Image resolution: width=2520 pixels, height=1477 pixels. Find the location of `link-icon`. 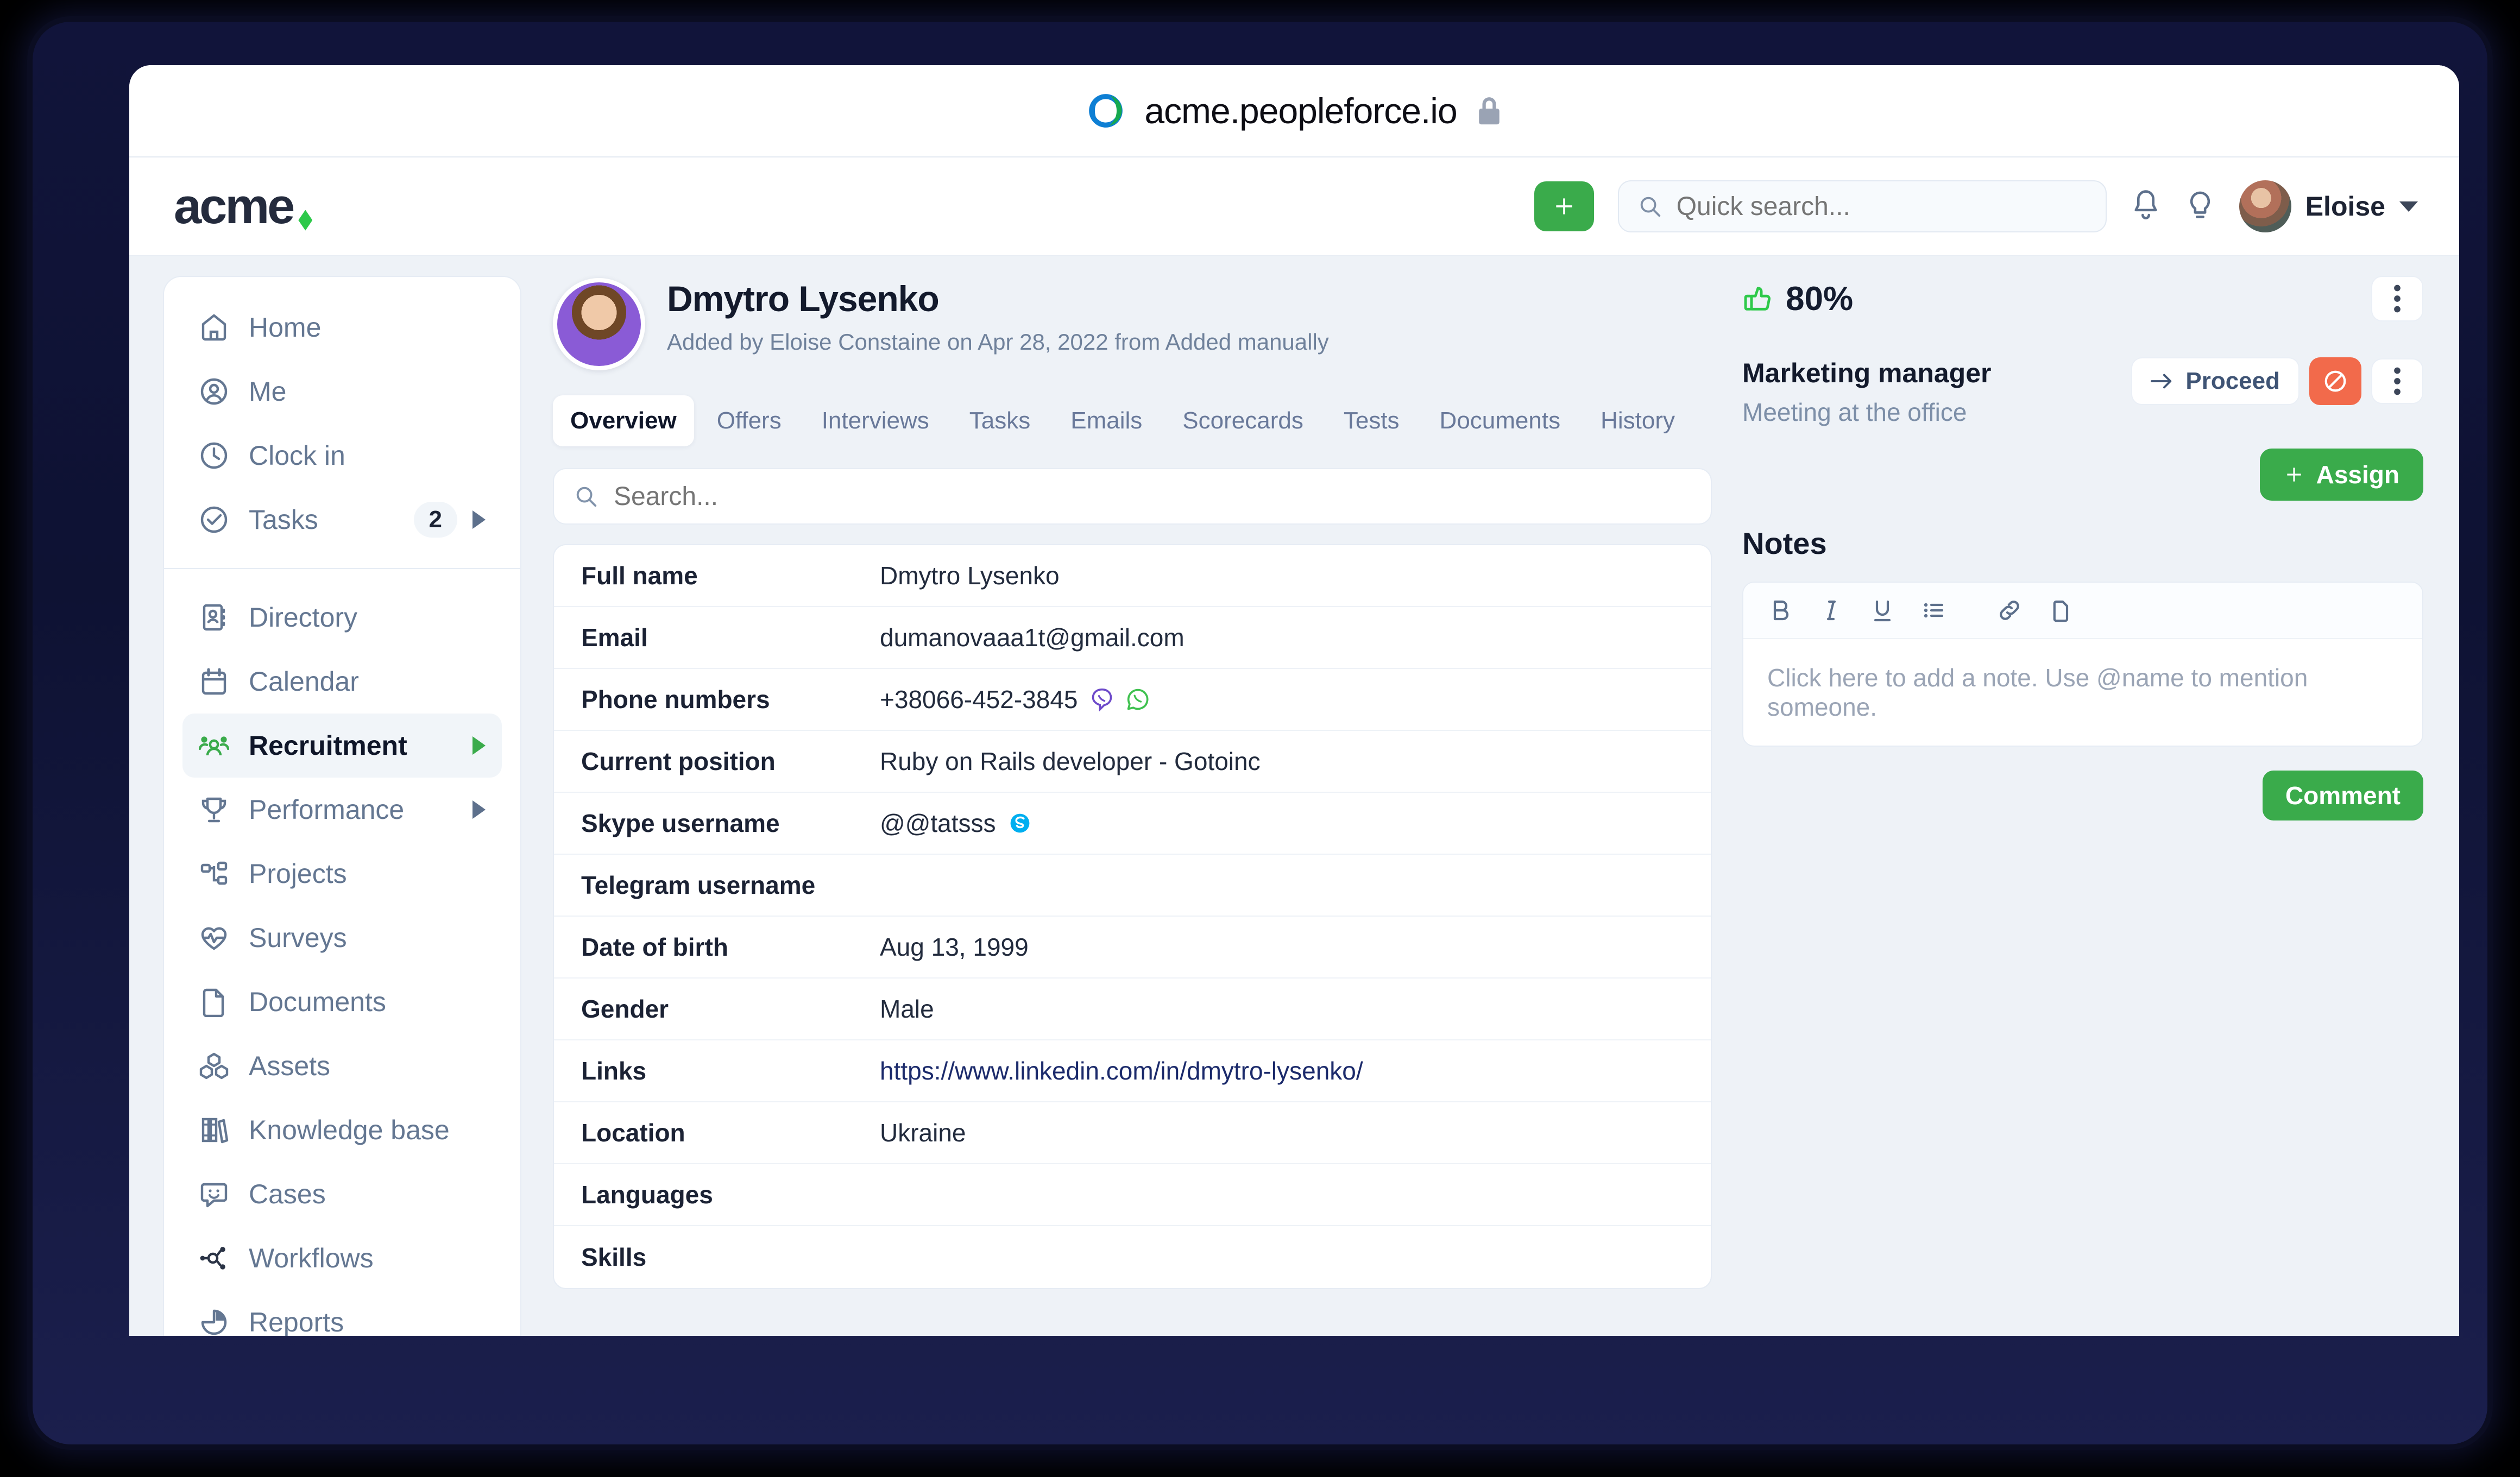

link-icon is located at coordinates (2009, 610).